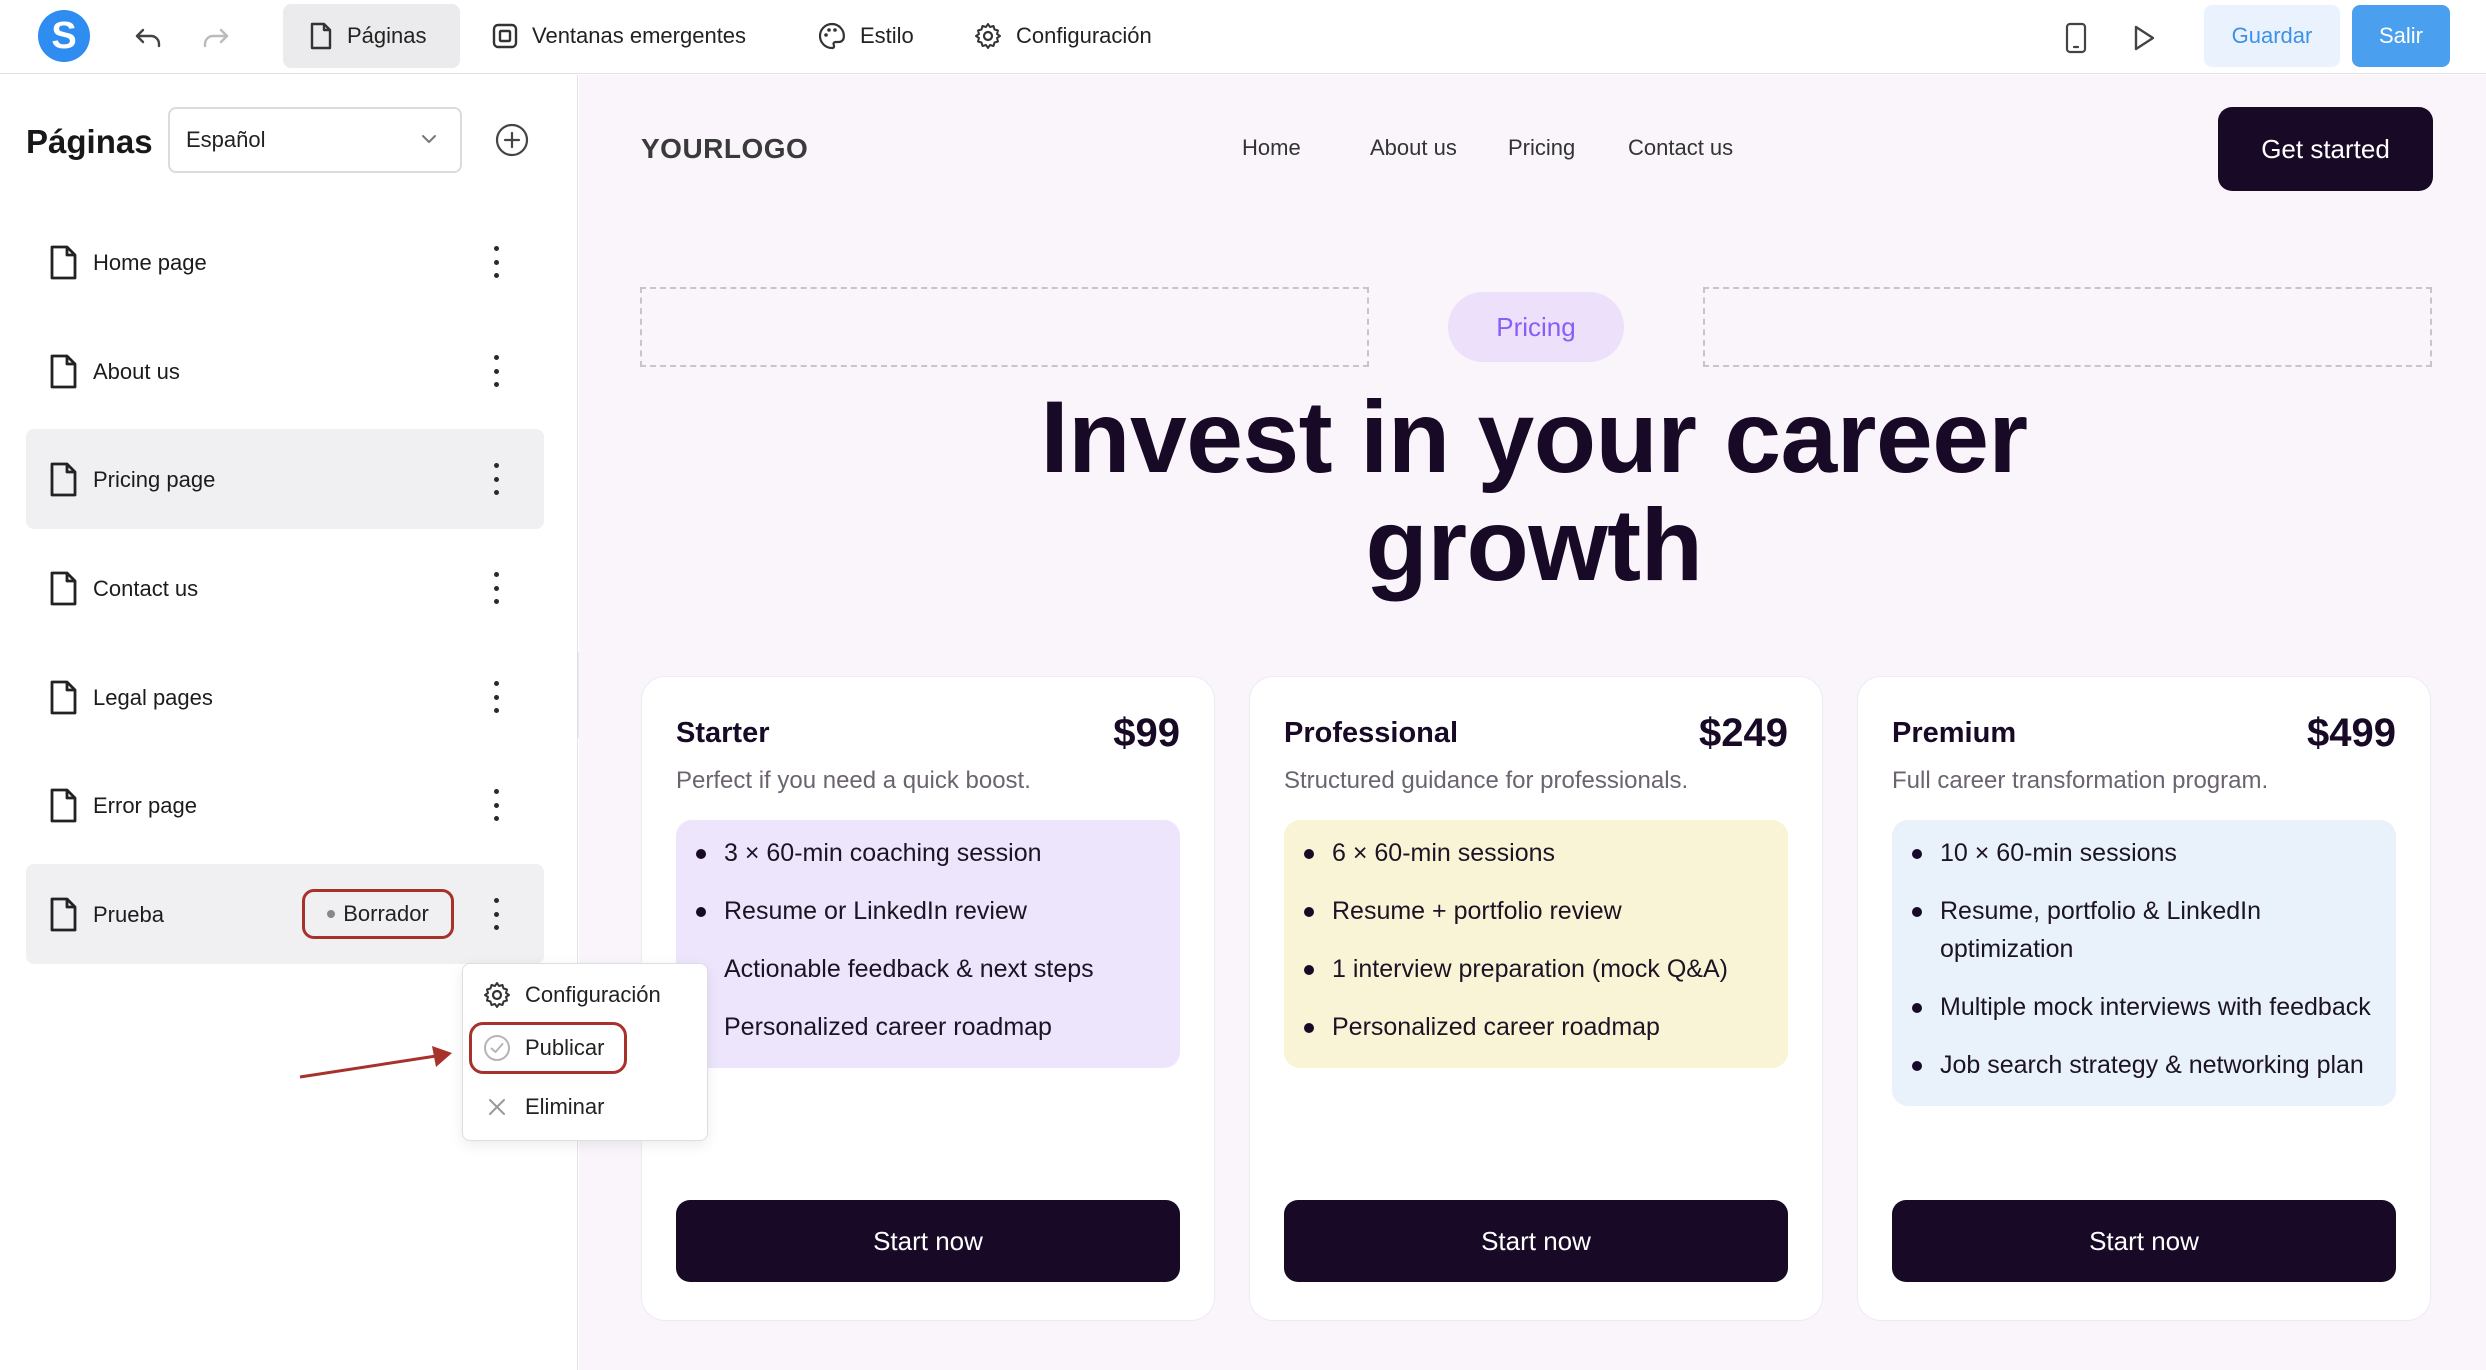 The image size is (2486, 1370). I want to click on save-button: Guardar, so click(2272, 36).